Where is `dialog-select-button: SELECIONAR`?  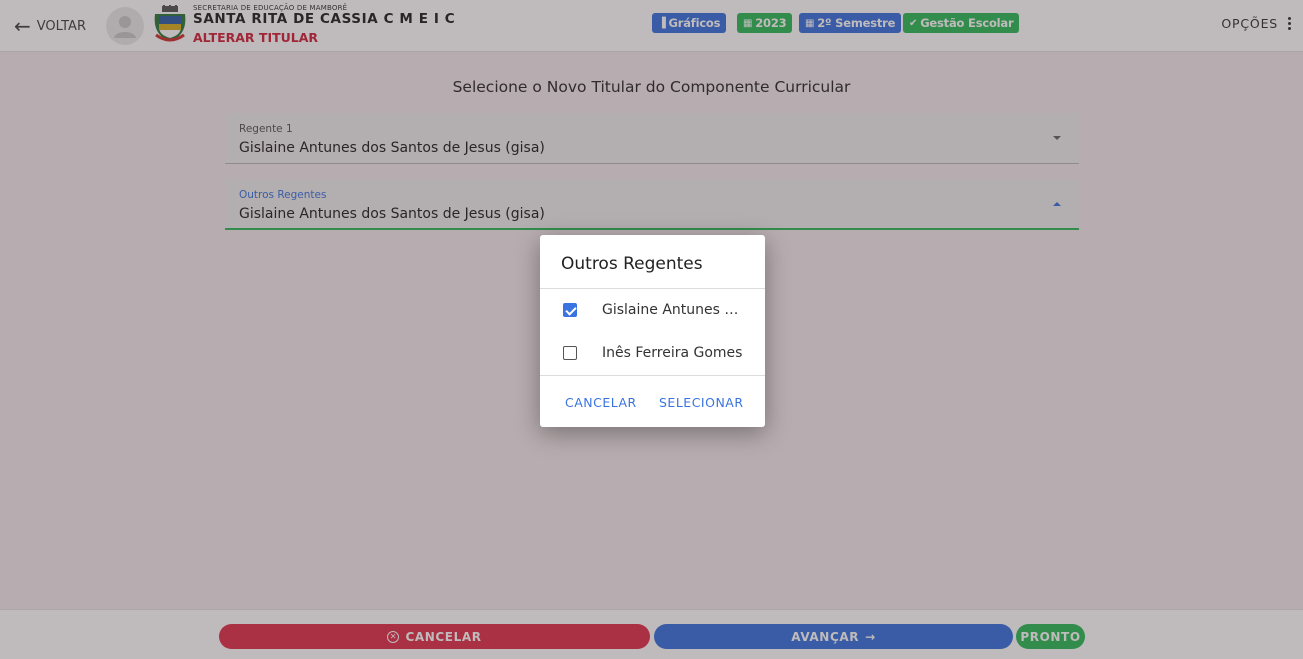 dialog-select-button: SELECIONAR is located at coordinates (701, 402).